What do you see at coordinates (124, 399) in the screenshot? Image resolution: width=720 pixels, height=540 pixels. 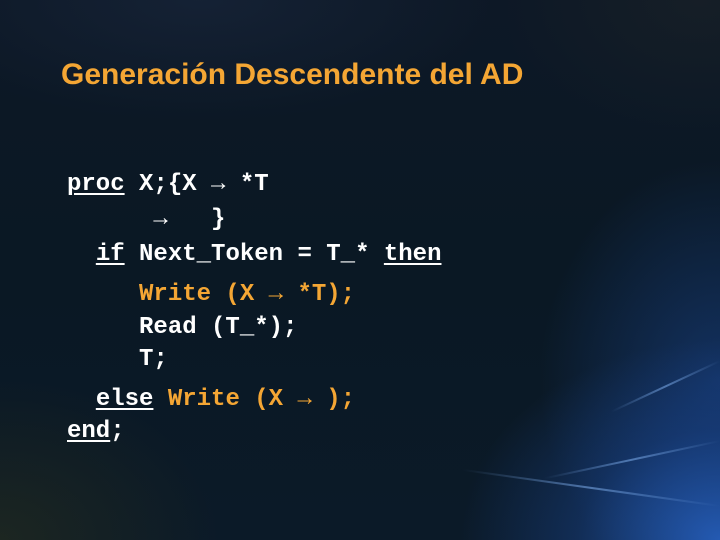 I see `keyword-else: else` at bounding box center [124, 399].